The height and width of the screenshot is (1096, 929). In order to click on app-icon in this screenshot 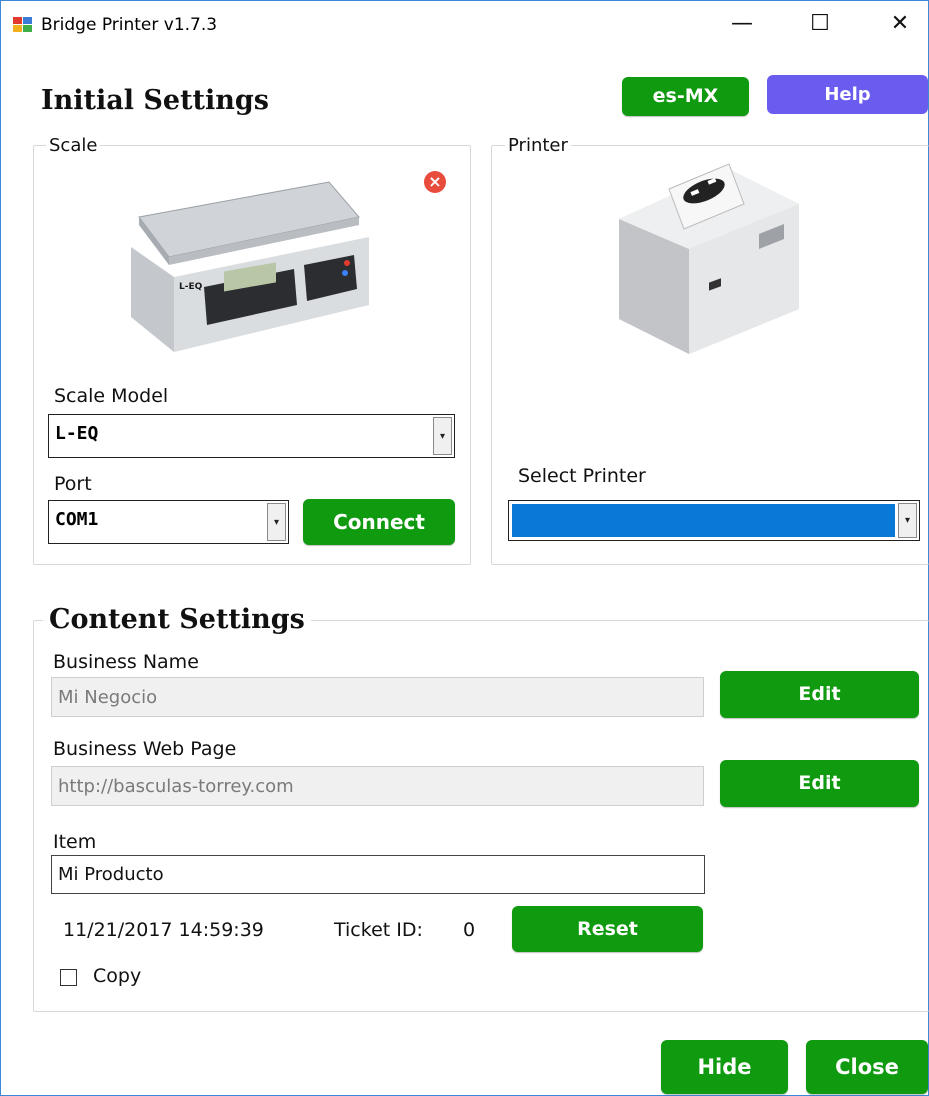, I will do `click(22, 24)`.